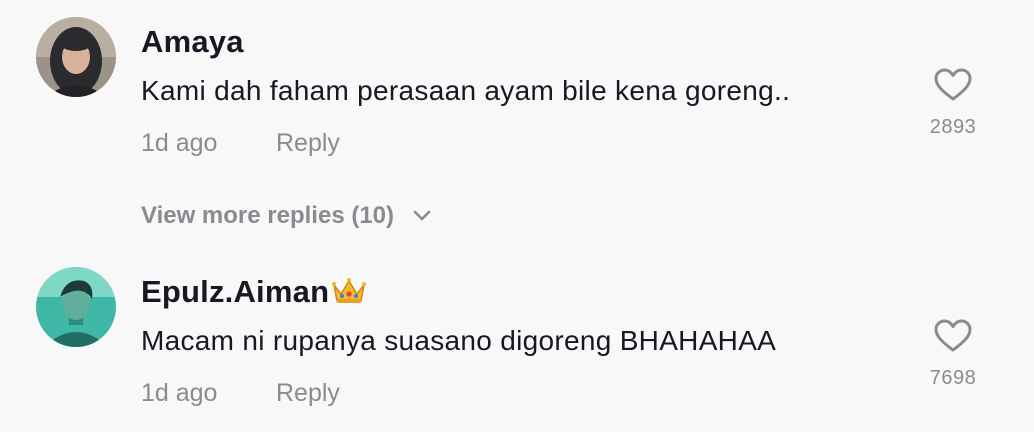 This screenshot has width=1034, height=432. Describe the element at coordinates (349, 295) in the screenshot. I see `crown-icon` at that location.